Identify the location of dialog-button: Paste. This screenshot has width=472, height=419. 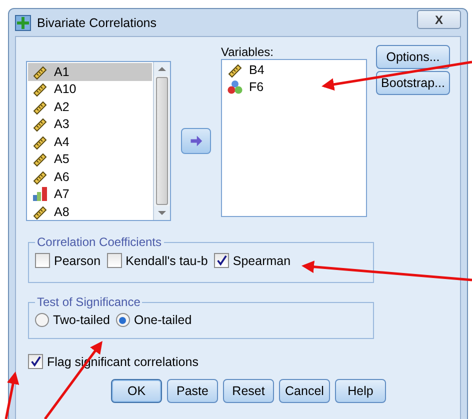
(192, 391).